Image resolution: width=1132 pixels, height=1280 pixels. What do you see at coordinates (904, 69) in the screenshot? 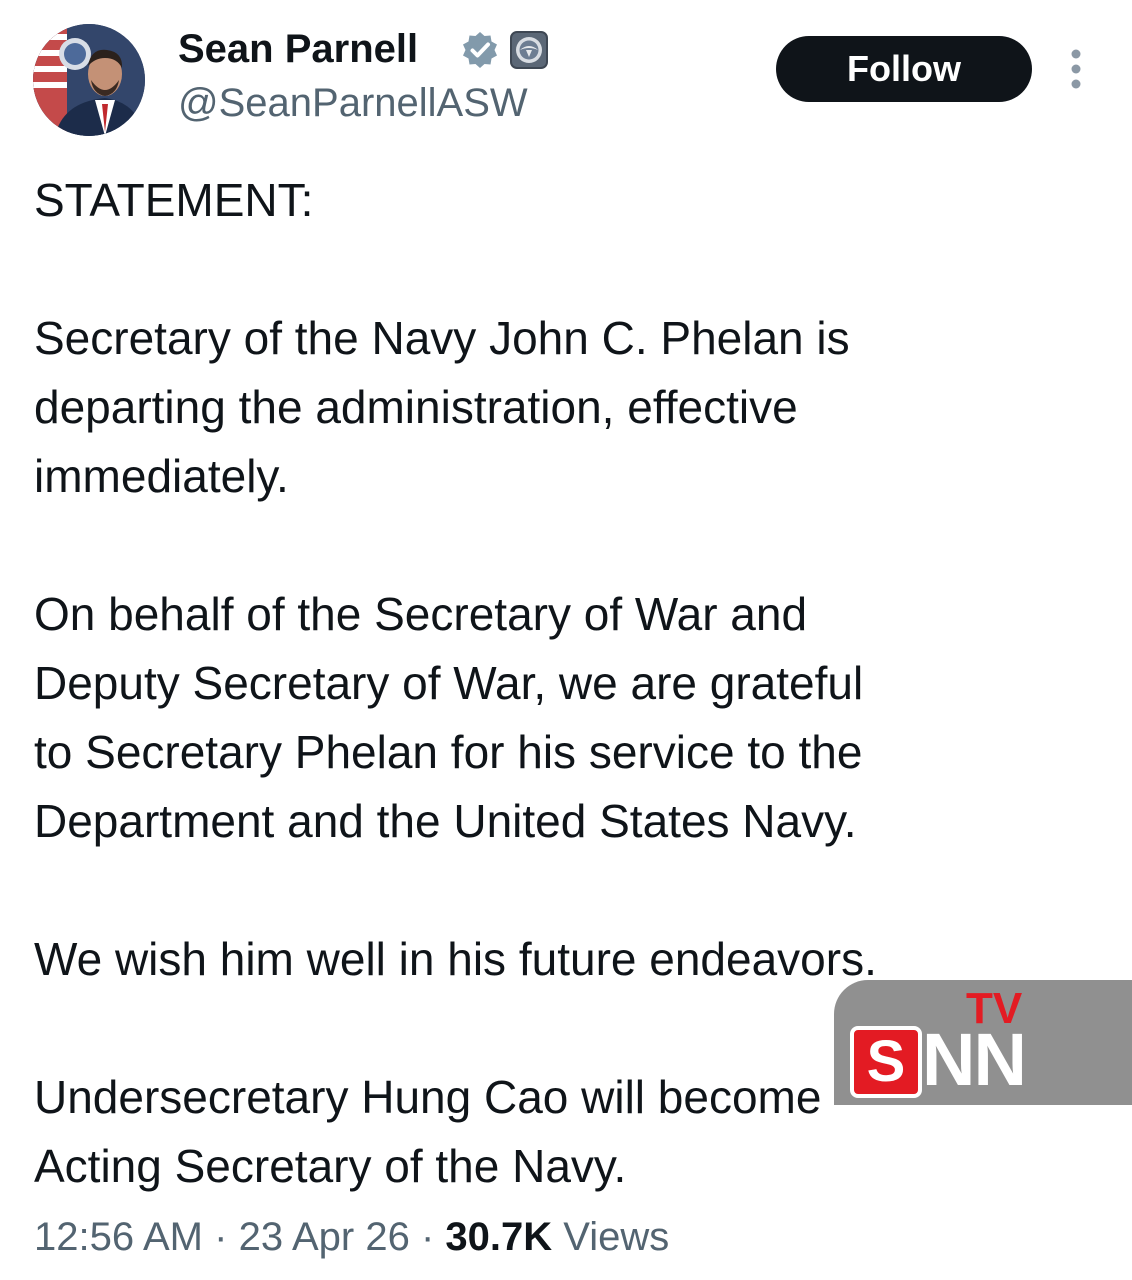
I see `follow-button: Follow` at bounding box center [904, 69].